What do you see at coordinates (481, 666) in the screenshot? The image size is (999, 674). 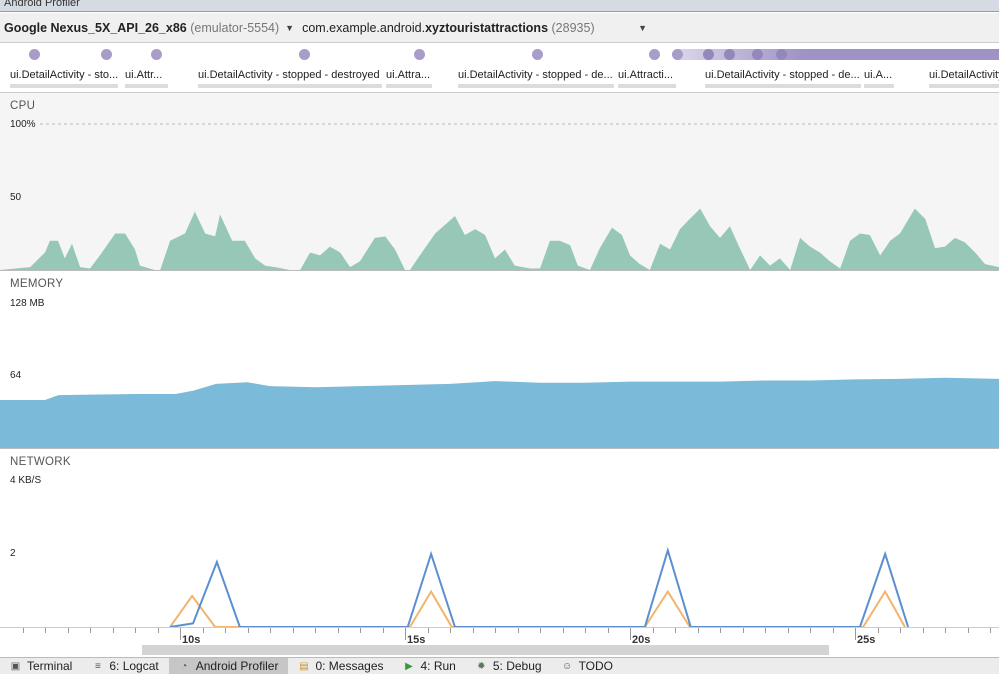 I see `debug-icon: ✹` at bounding box center [481, 666].